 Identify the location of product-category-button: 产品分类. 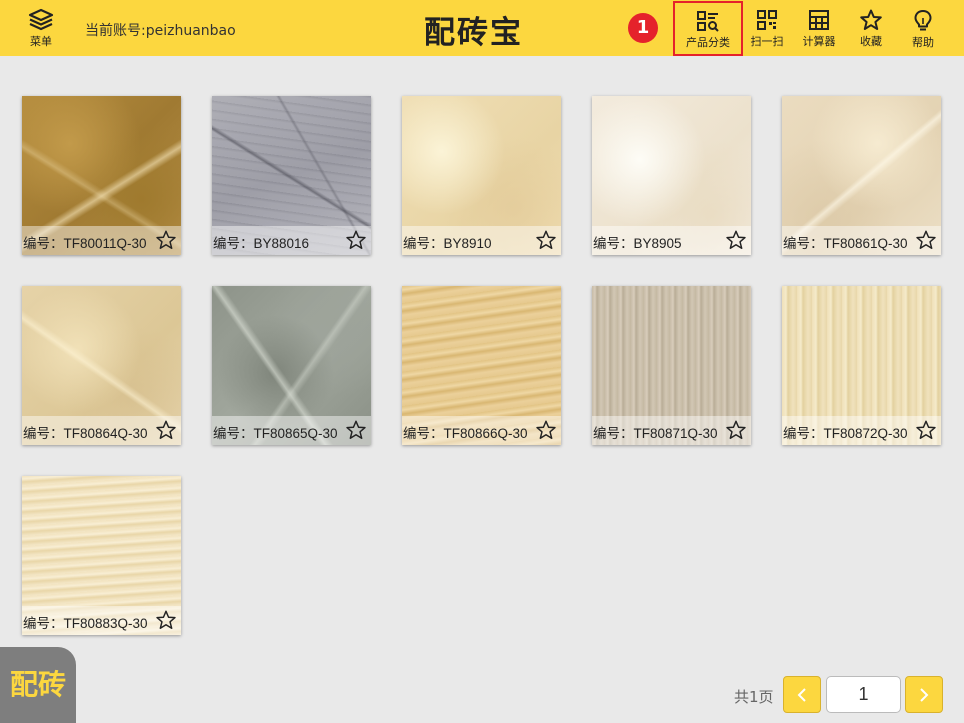
(708, 28).